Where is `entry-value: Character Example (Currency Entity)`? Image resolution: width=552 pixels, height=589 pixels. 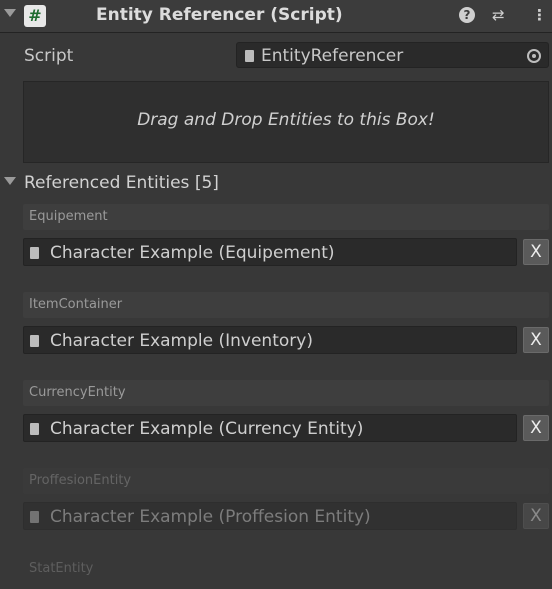 entry-value: Character Example (Currency Entity) is located at coordinates (207, 429).